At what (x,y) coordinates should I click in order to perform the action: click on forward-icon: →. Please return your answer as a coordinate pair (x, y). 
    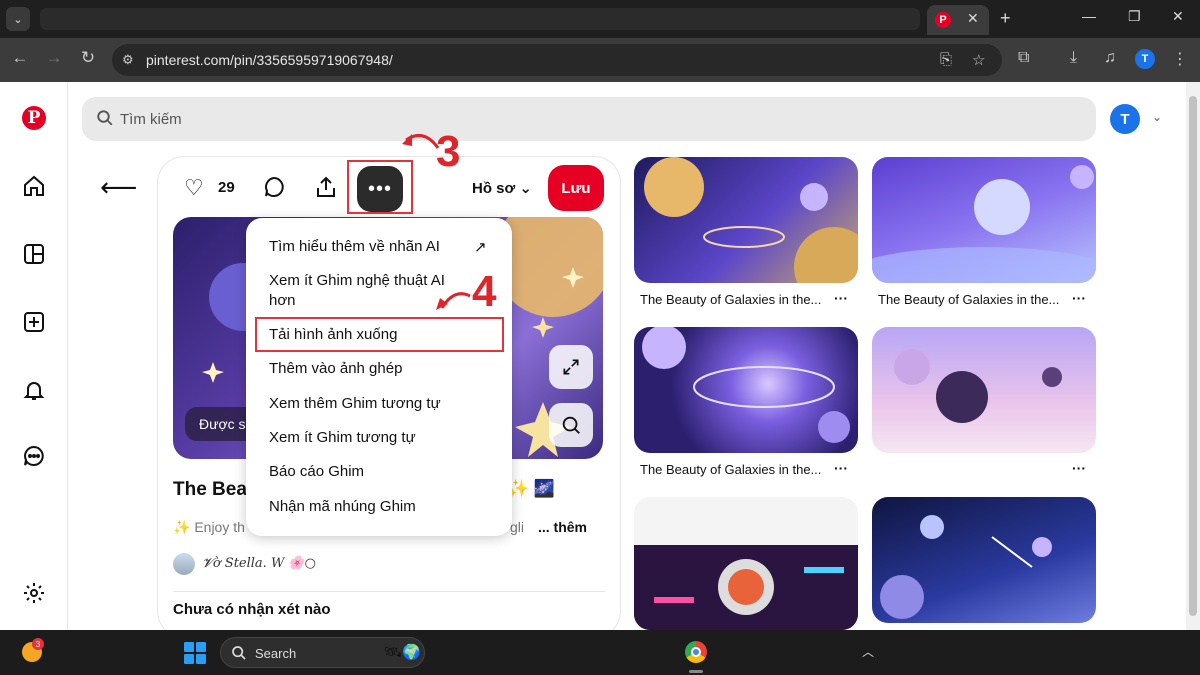
    Looking at the image, I should click on (54, 58).